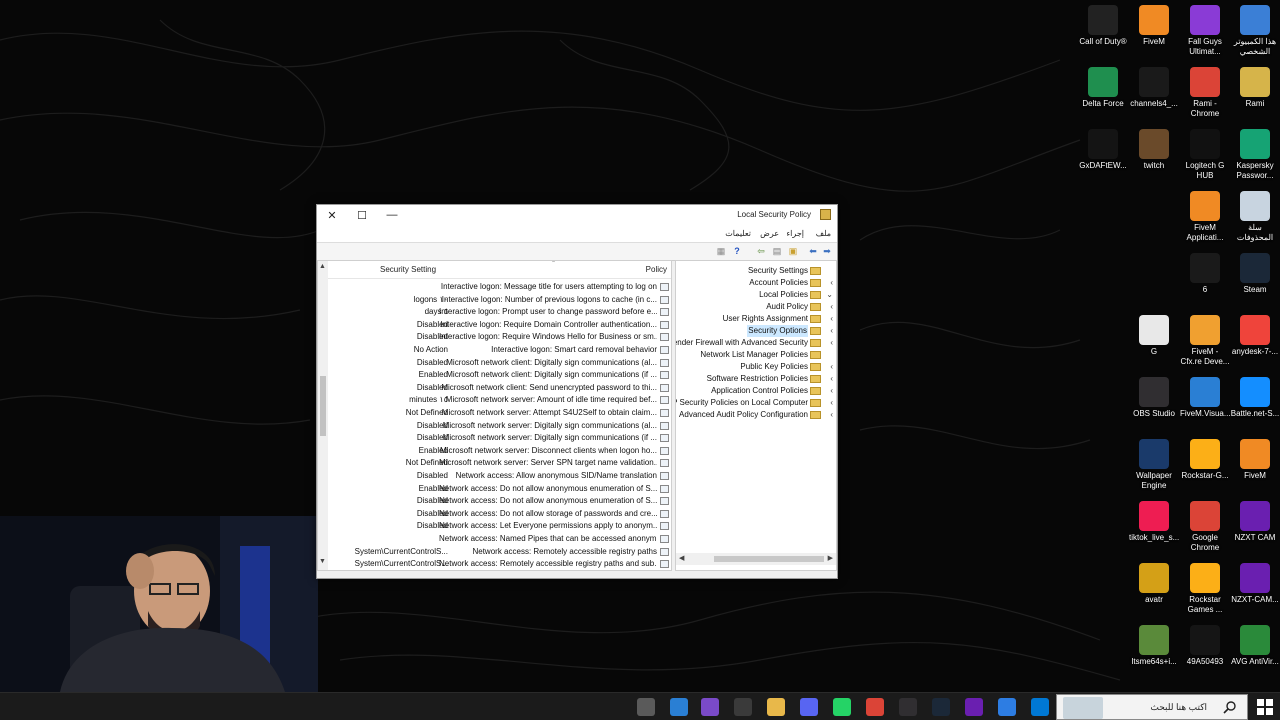 This screenshot has width=1280, height=720. Describe the element at coordinates (908, 707) in the screenshot. I see `steam-icon` at that location.